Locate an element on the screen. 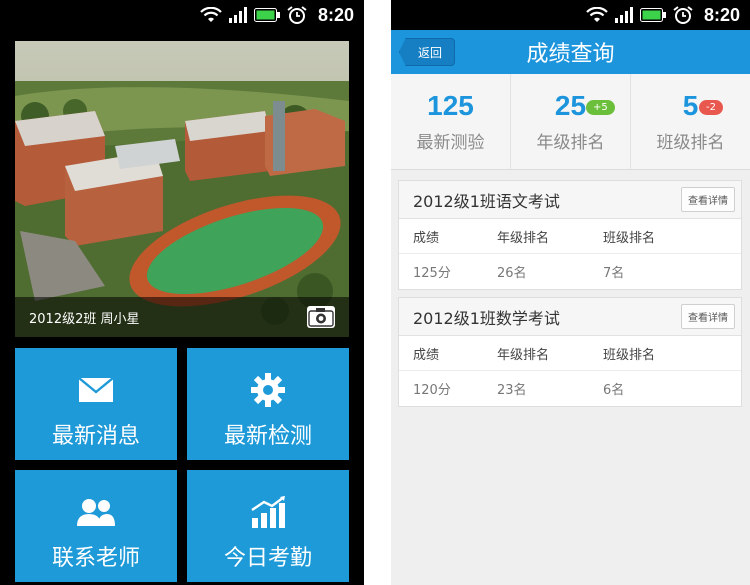  page-title: 成绩查询 is located at coordinates (570, 54).